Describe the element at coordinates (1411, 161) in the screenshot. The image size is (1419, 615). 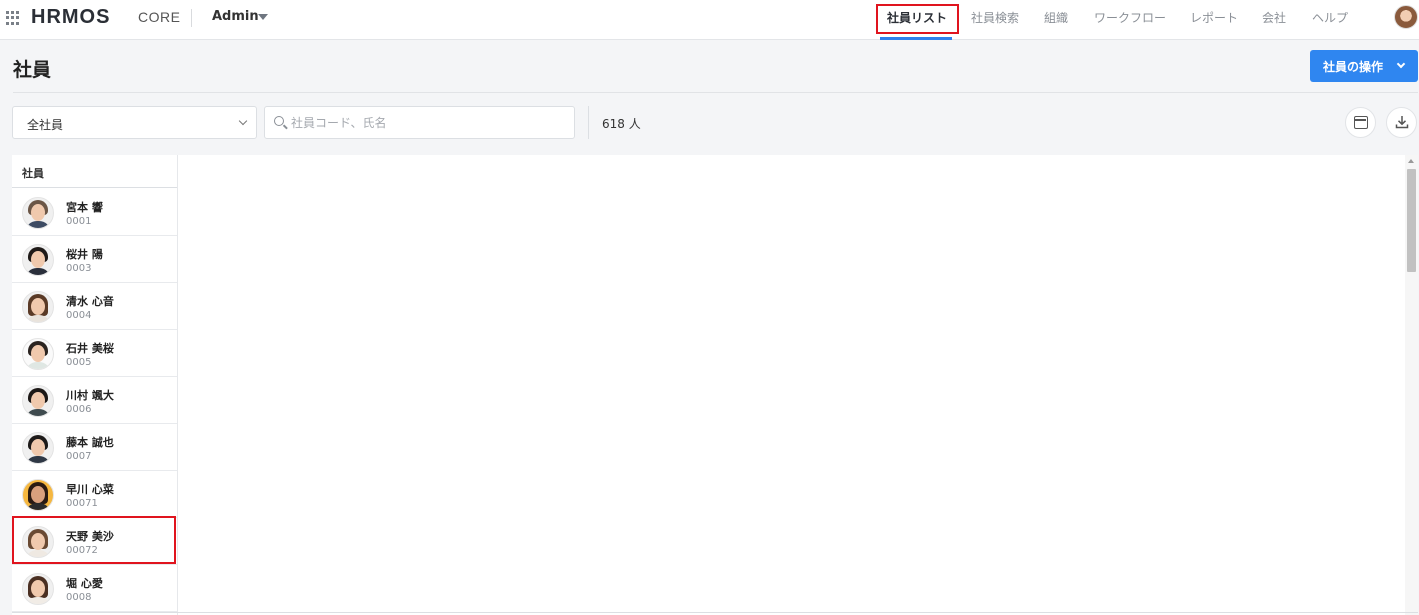
I see `scroll-up-icon` at that location.